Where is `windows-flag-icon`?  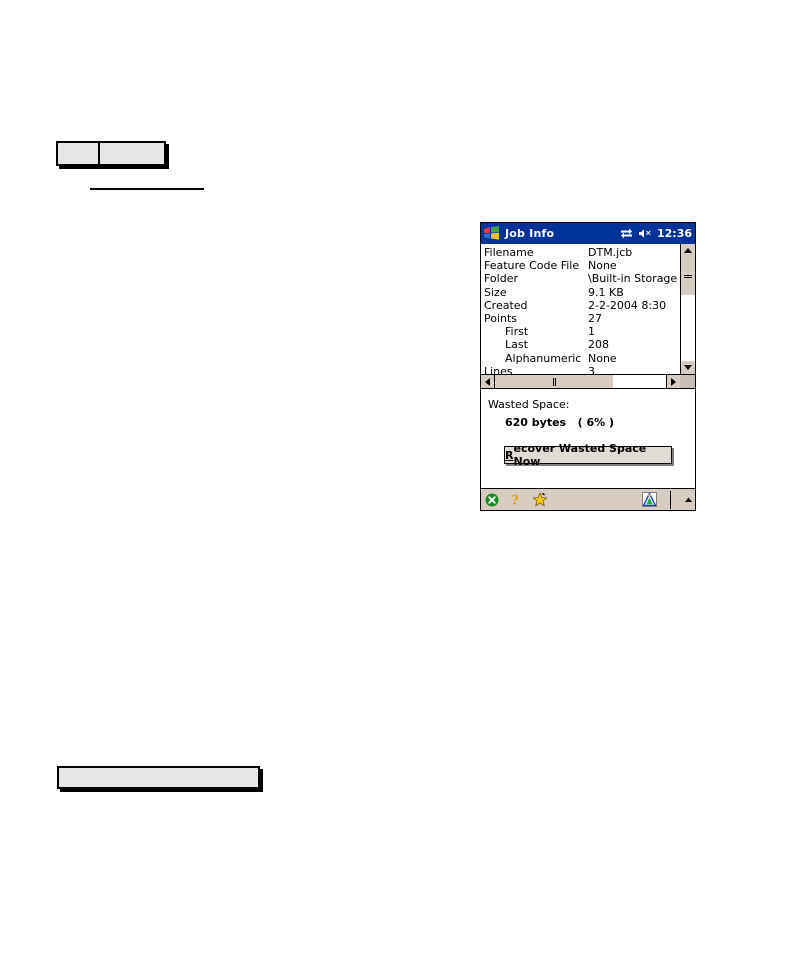
windows-flag-icon is located at coordinates (491, 233).